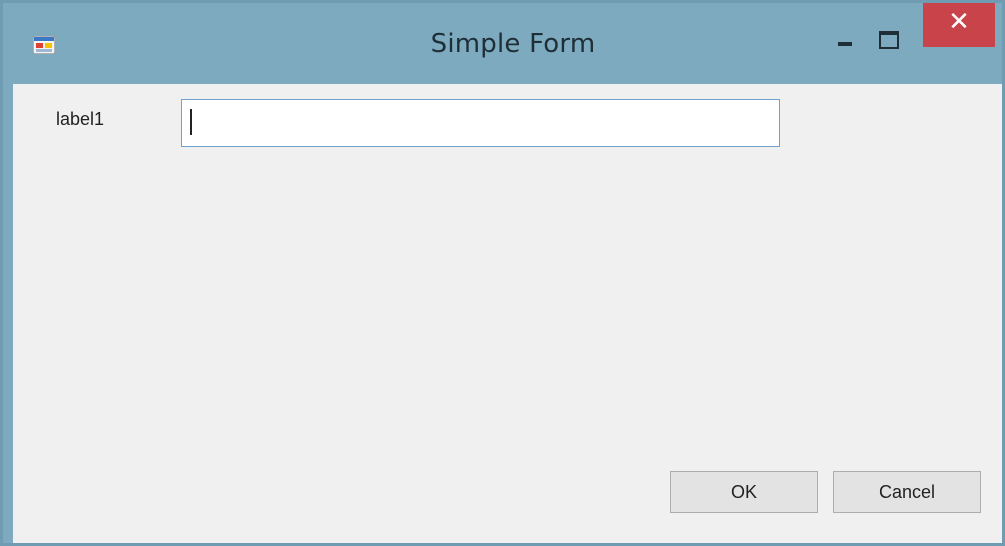 The height and width of the screenshot is (546, 1005). Describe the element at coordinates (80, 119) in the screenshot. I see `field-label: label1` at that location.